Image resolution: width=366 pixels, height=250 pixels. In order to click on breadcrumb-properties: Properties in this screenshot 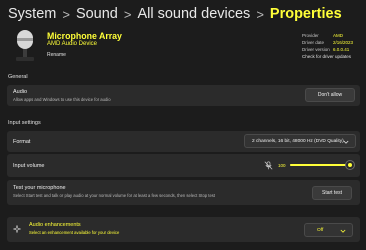, I will do `click(305, 14)`.